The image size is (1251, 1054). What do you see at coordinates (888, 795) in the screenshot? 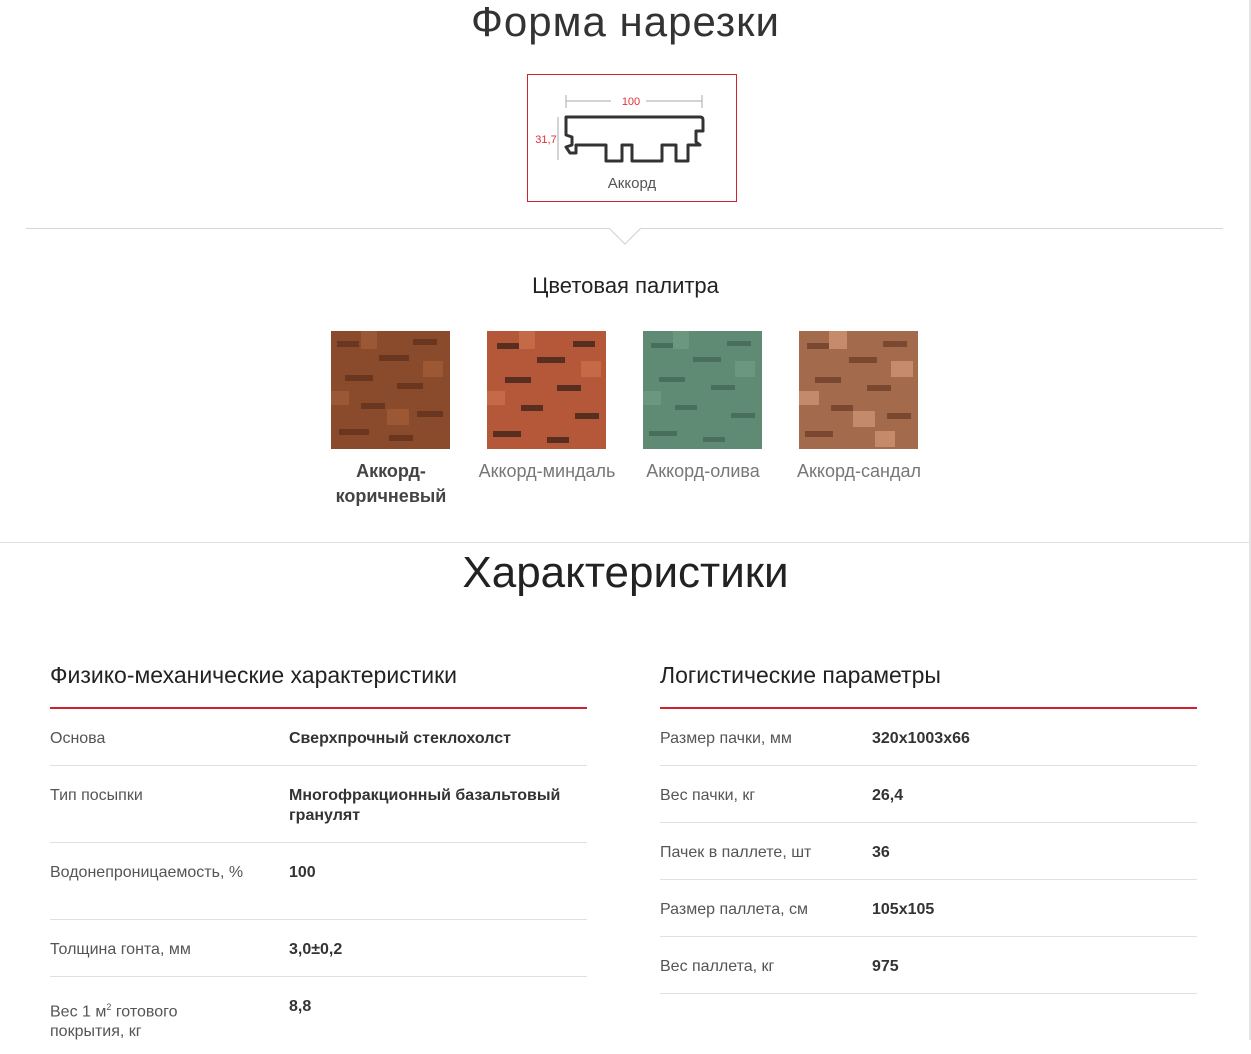
I see `row-value: 26,4` at bounding box center [888, 795].